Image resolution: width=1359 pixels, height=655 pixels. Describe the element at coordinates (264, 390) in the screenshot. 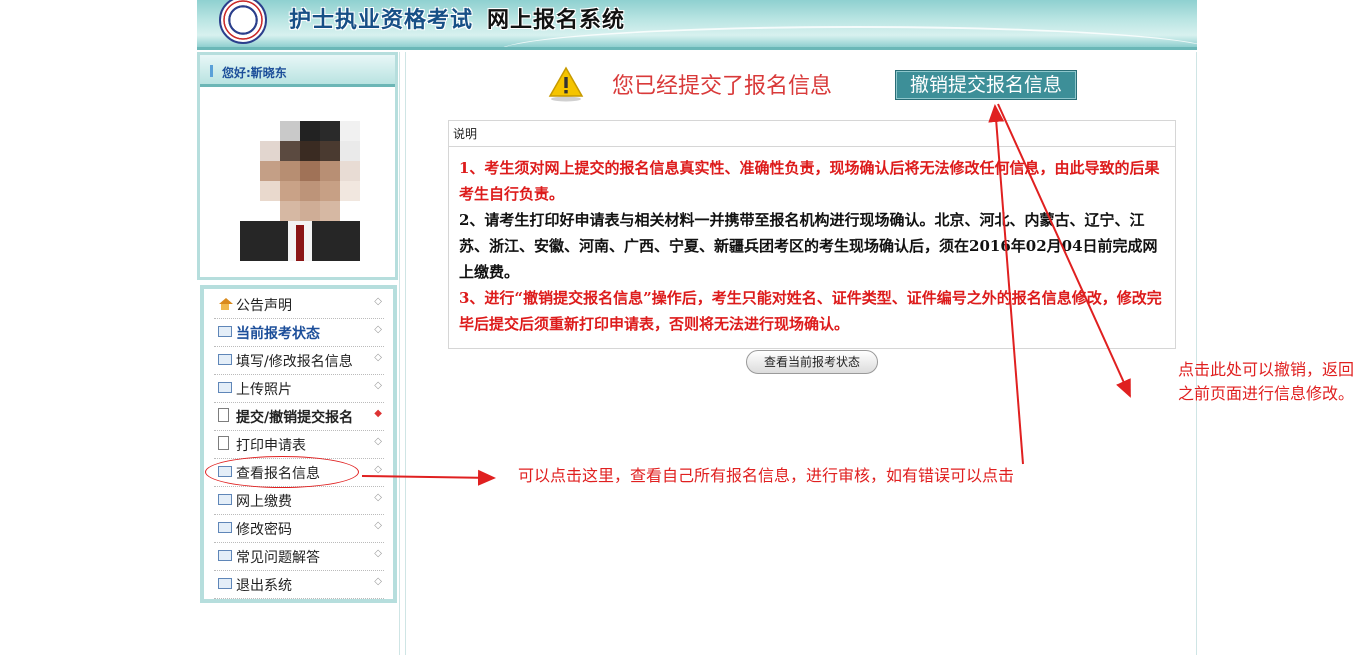

I see `menu-item-label: 上传照片` at that location.